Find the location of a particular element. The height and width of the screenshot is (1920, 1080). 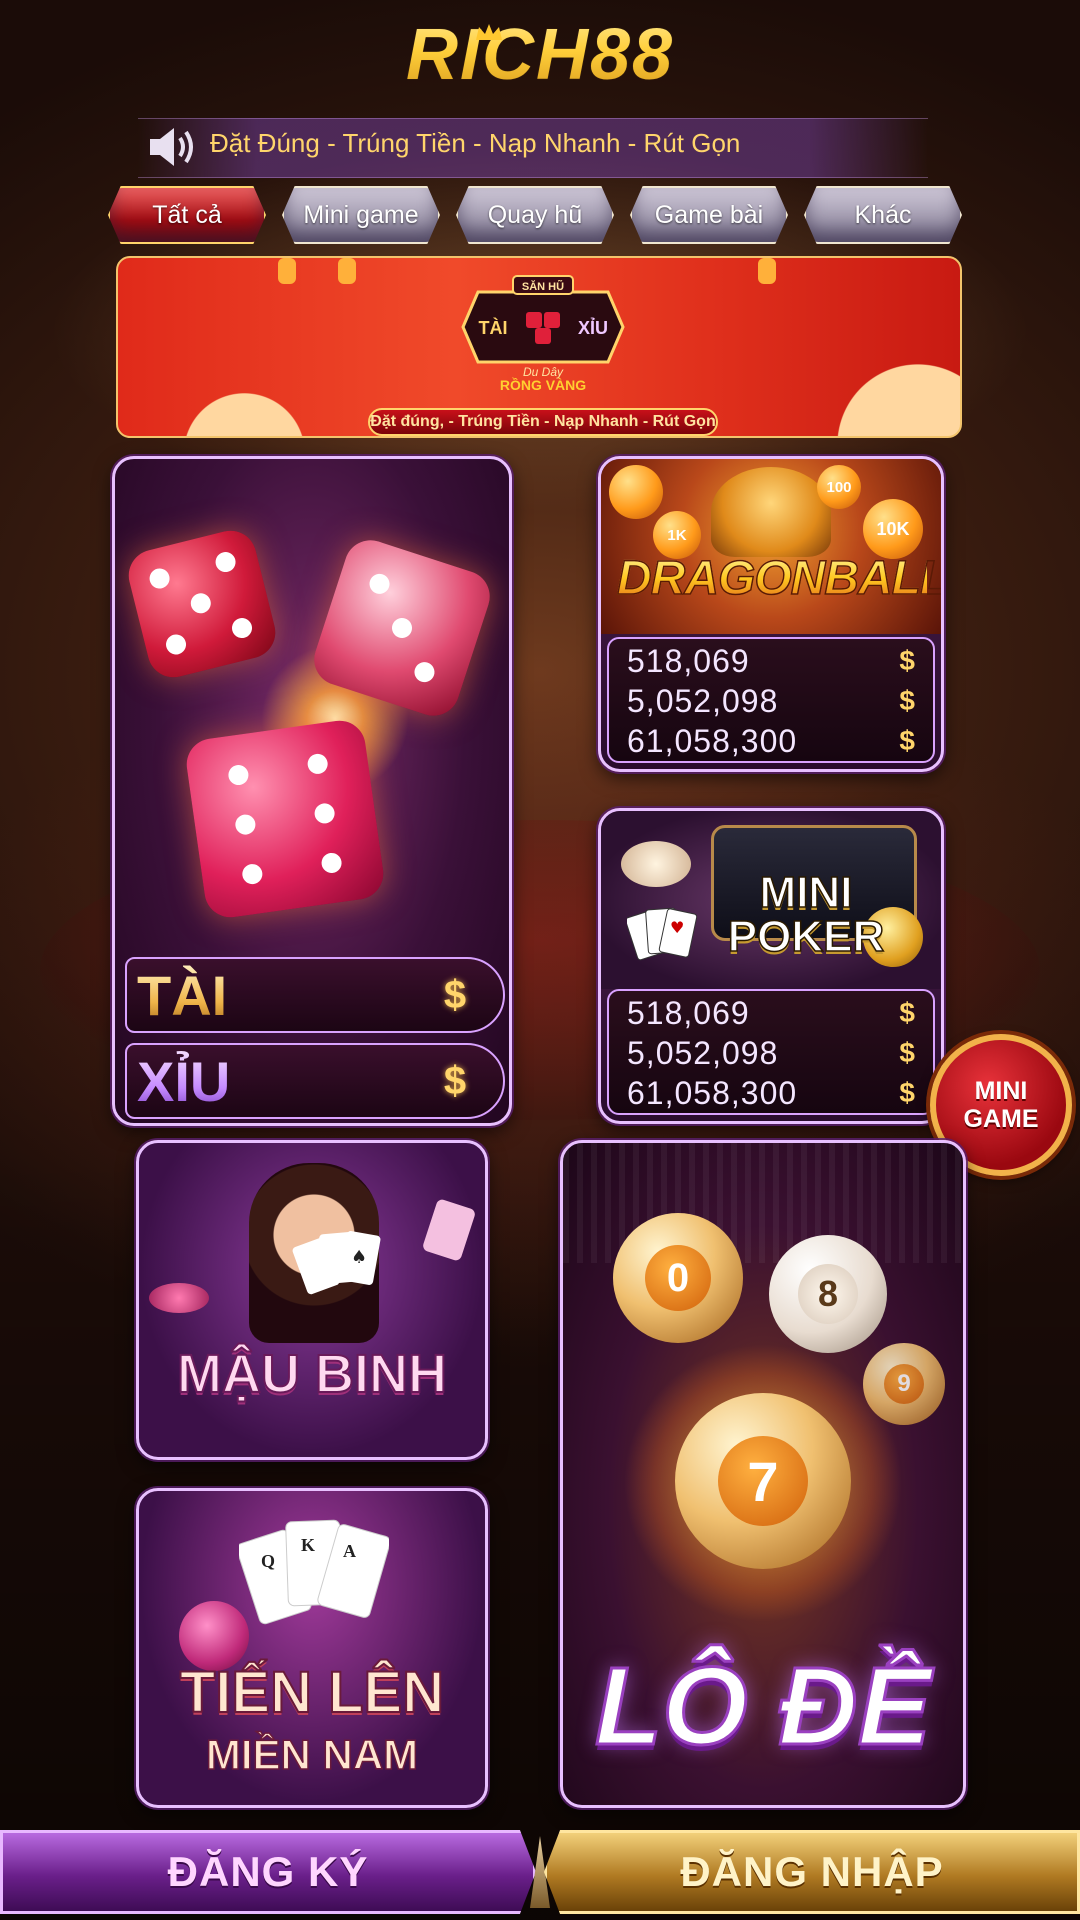

mini-game-label-line2: GAME is located at coordinates (1001, 1119).